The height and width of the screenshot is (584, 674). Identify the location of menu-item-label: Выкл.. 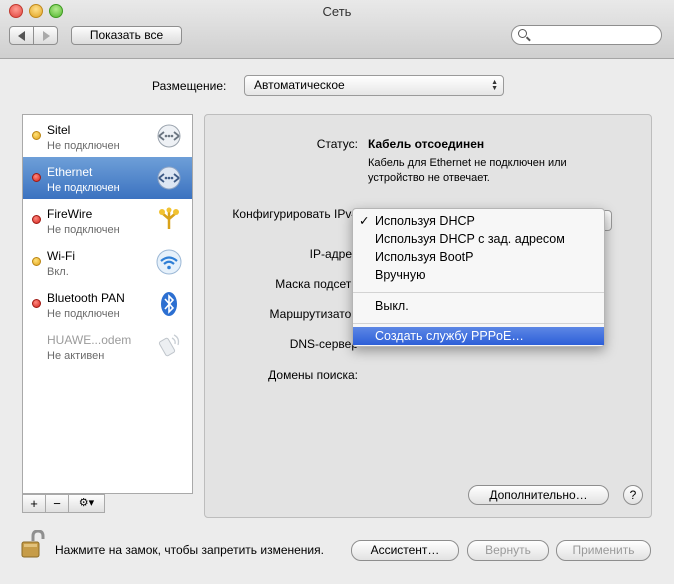
(392, 306).